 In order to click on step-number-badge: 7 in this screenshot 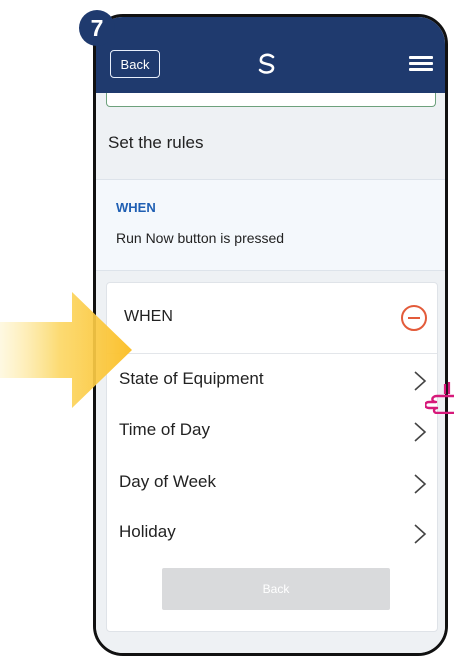, I will do `click(97, 28)`.